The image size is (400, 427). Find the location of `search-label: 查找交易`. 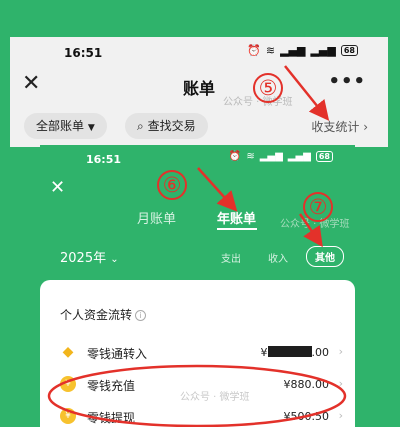

search-label: 查找交易 is located at coordinates (171, 126).